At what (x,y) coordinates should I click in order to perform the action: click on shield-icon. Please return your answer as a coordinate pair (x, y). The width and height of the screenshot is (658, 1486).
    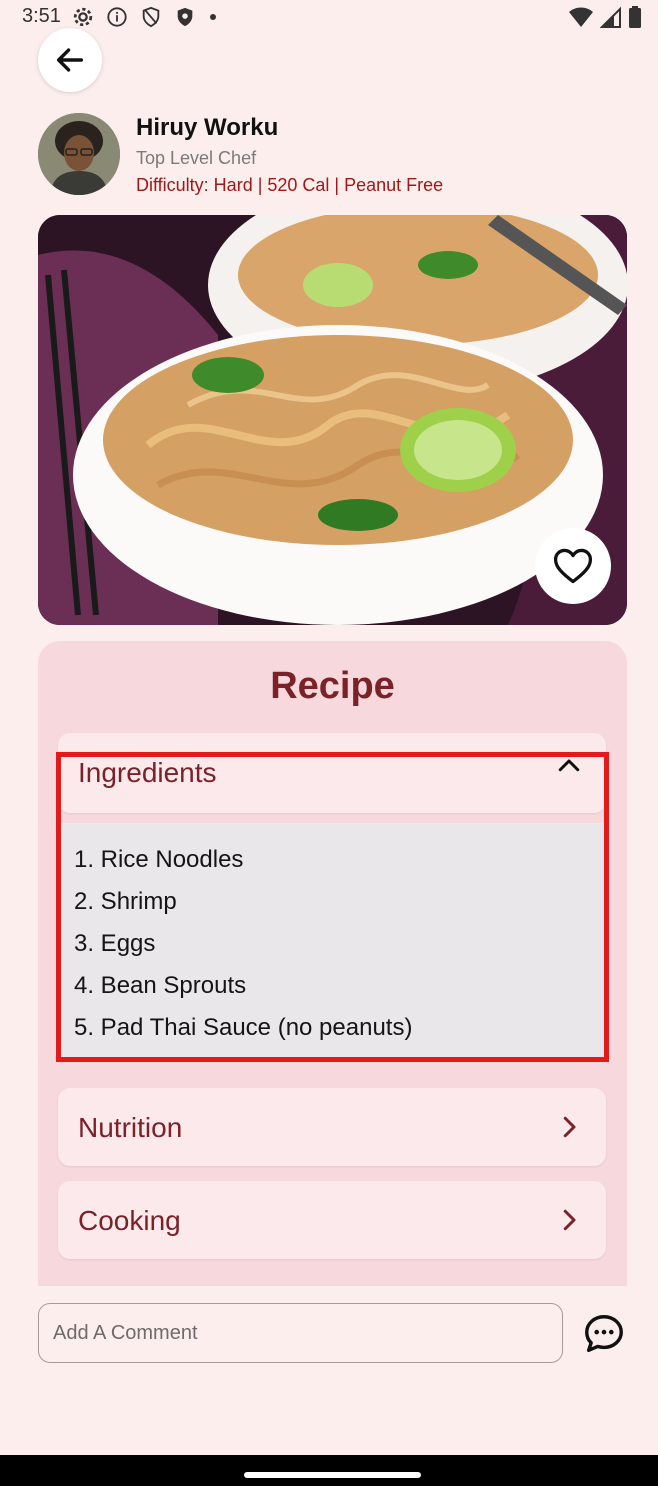
    Looking at the image, I should click on (151, 17).